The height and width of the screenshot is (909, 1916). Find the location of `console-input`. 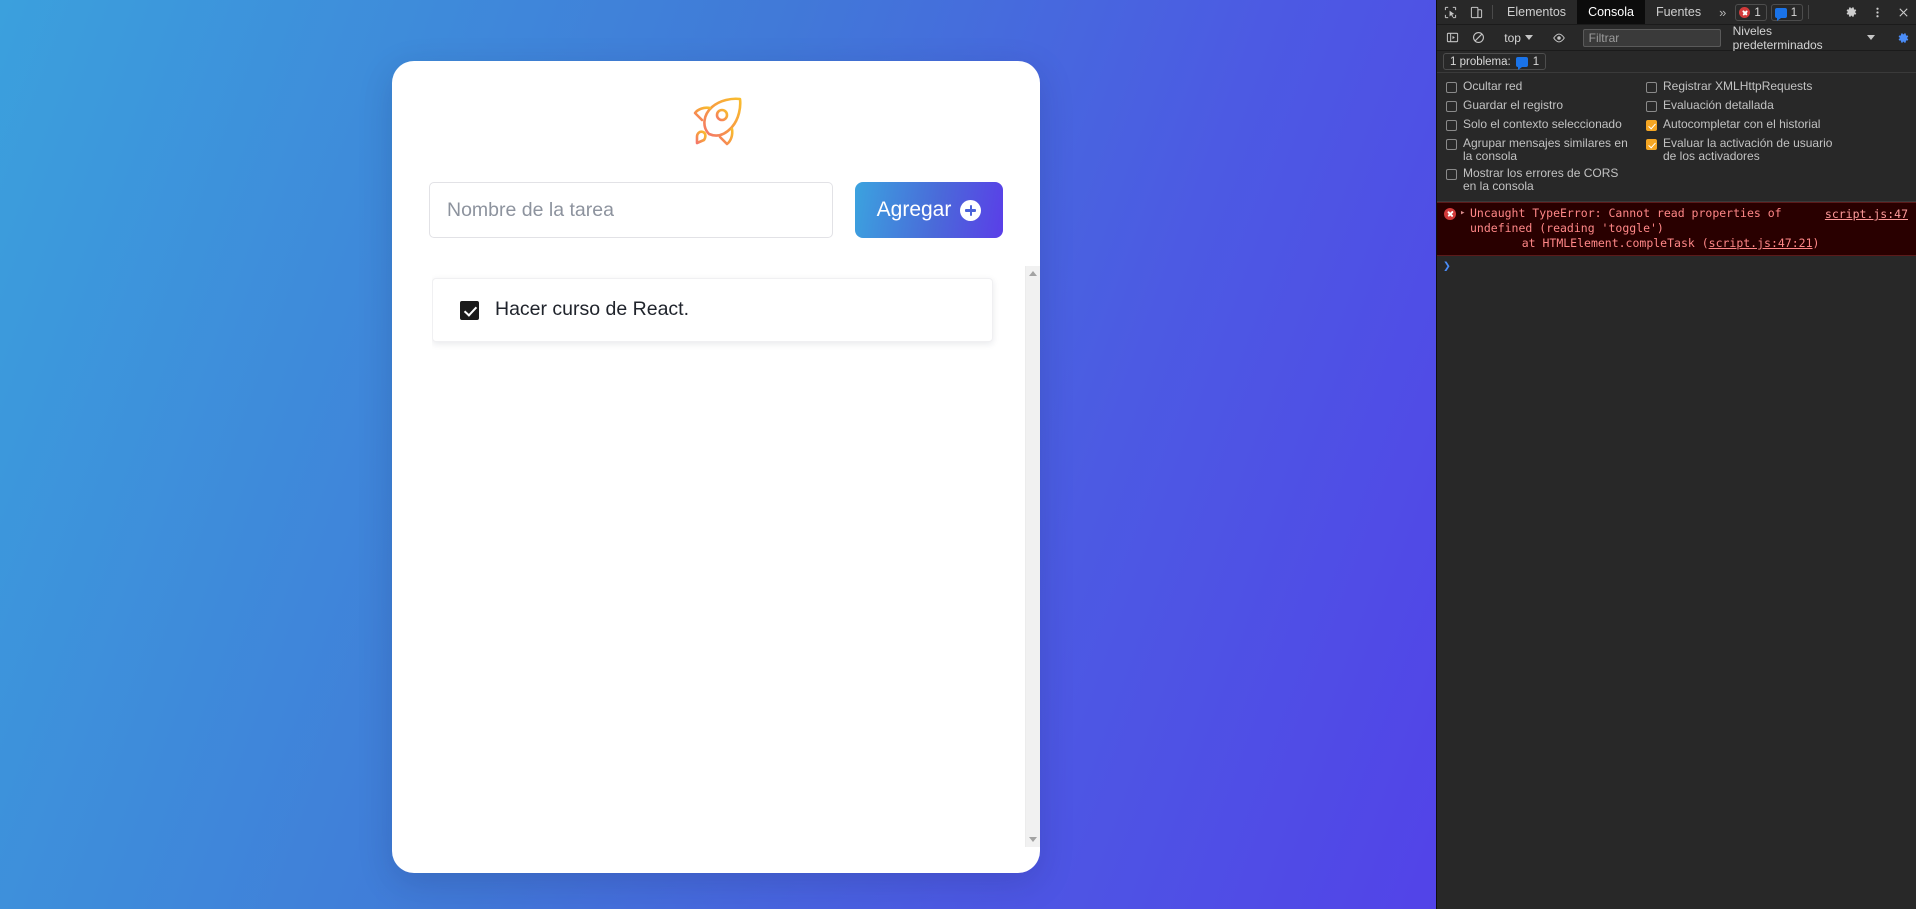

console-input is located at coordinates (1683, 267).